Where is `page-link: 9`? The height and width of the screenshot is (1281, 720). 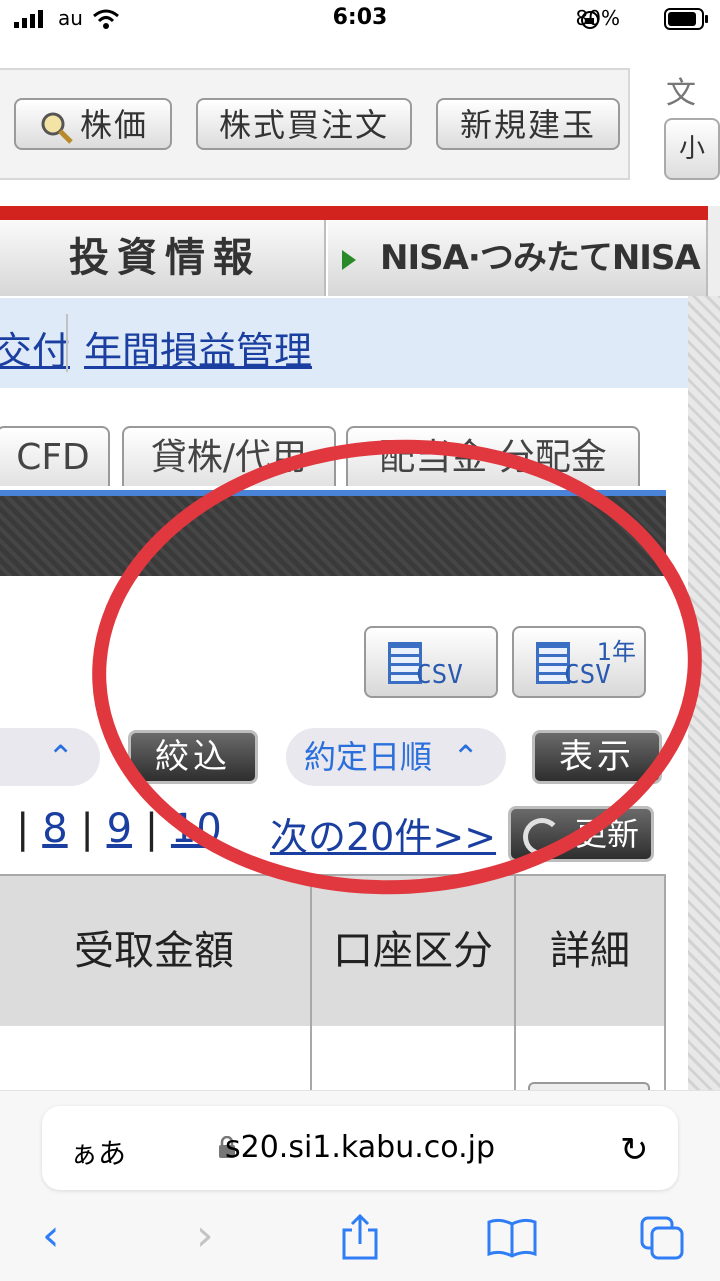 page-link: 9 is located at coordinates (119, 829).